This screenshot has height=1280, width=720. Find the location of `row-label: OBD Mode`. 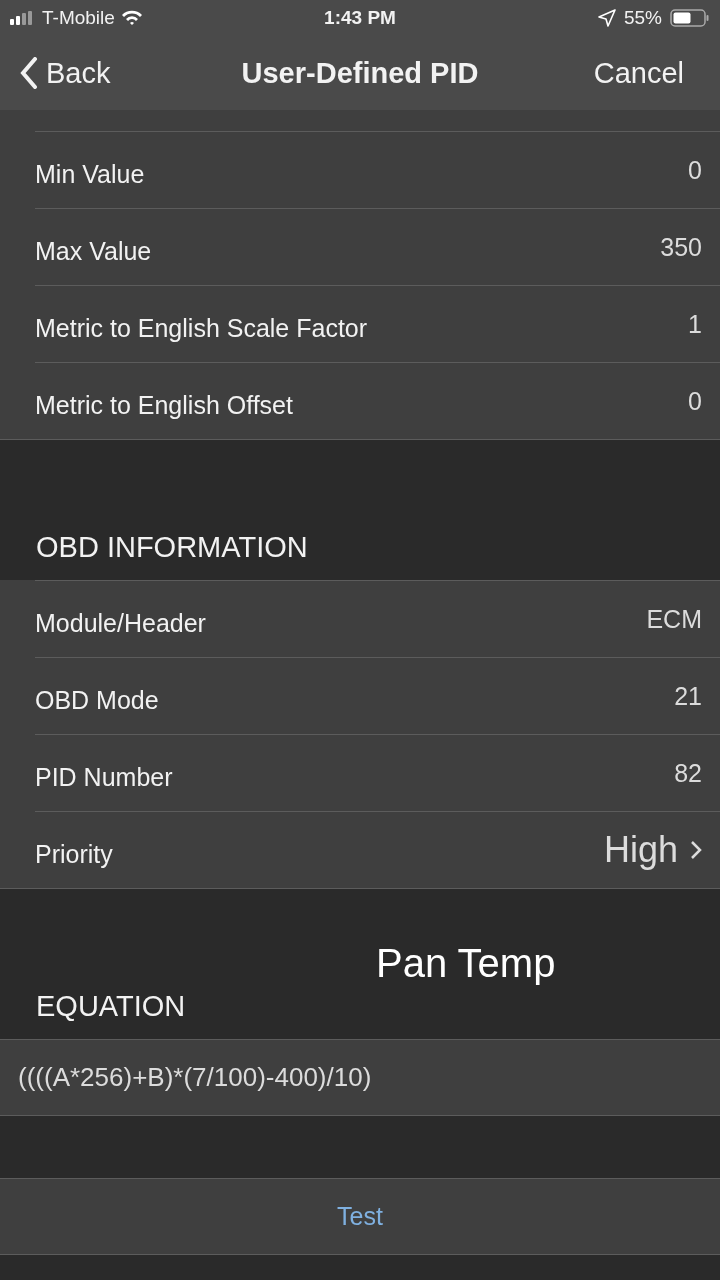

row-label: OBD Mode is located at coordinates (97, 699).